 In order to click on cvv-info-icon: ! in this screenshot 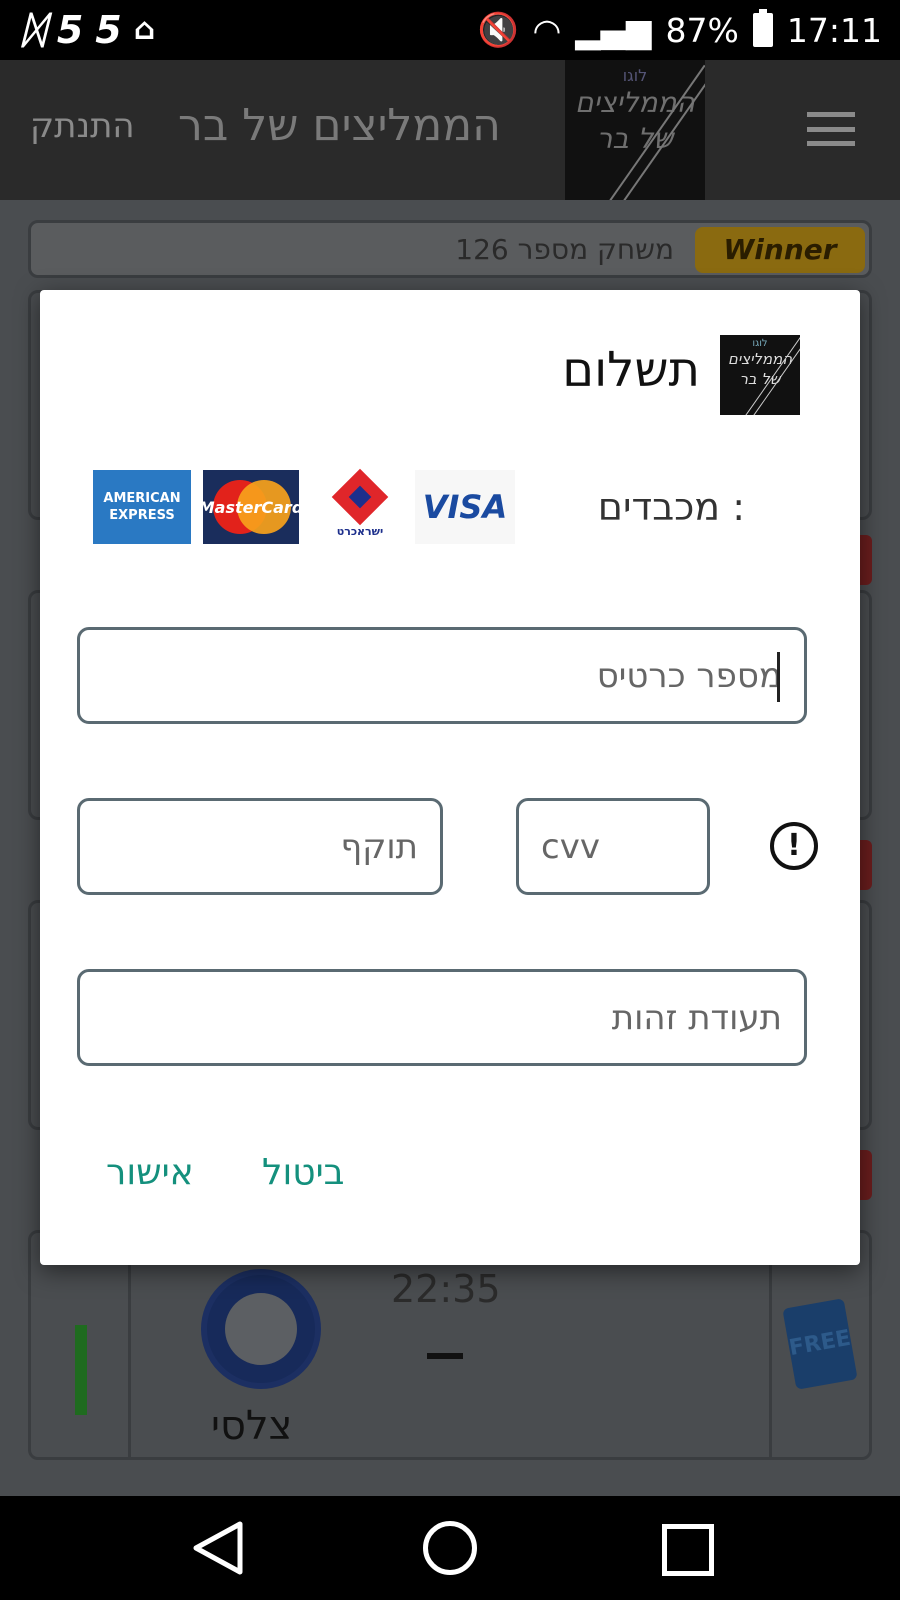, I will do `click(794, 846)`.